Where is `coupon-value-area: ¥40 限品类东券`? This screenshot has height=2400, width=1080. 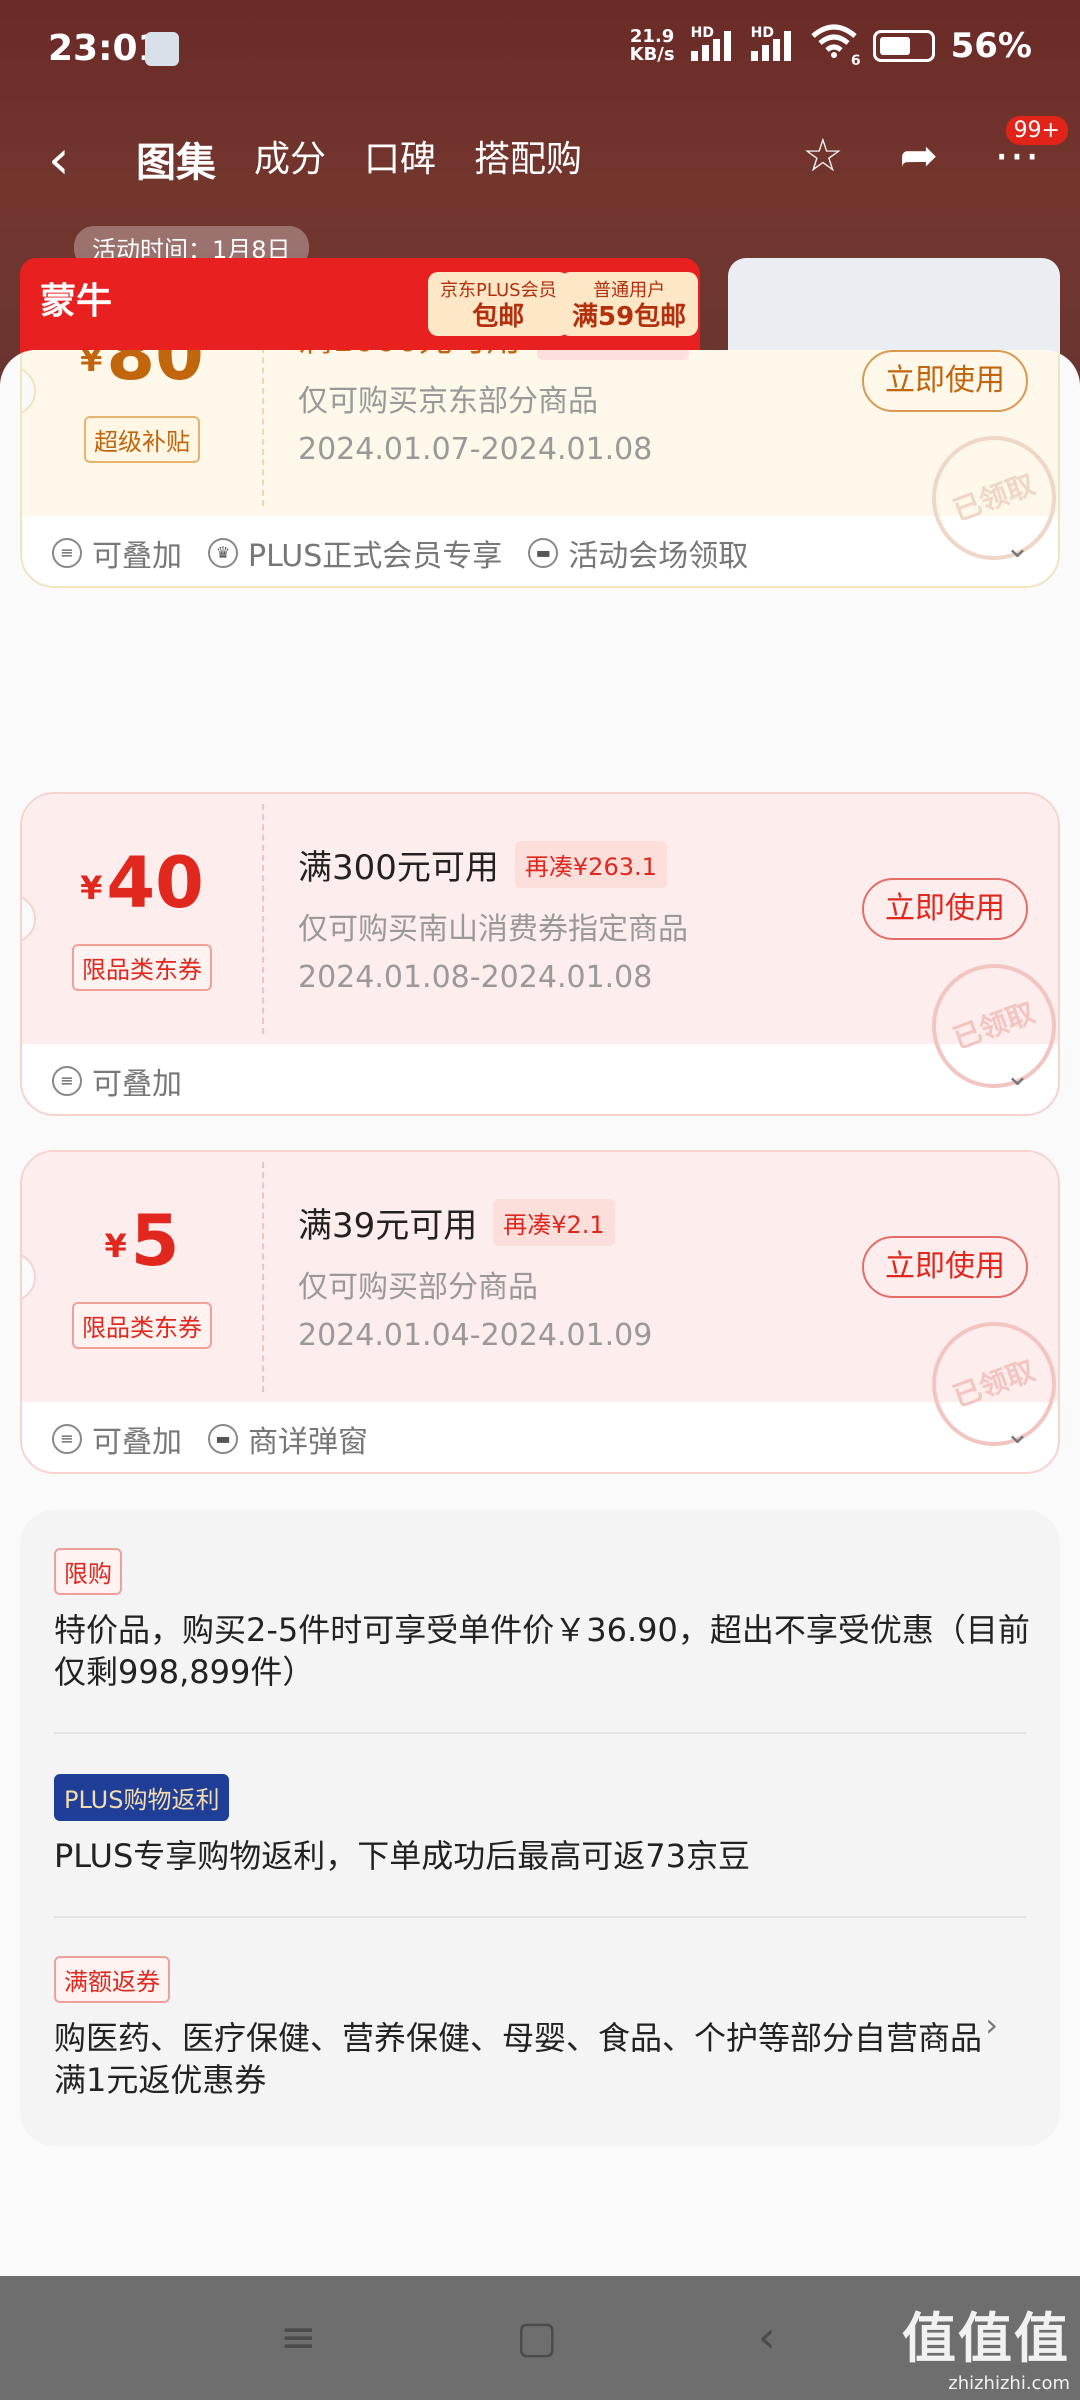 coupon-value-area: ¥40 限品类东券 is located at coordinates (142, 919).